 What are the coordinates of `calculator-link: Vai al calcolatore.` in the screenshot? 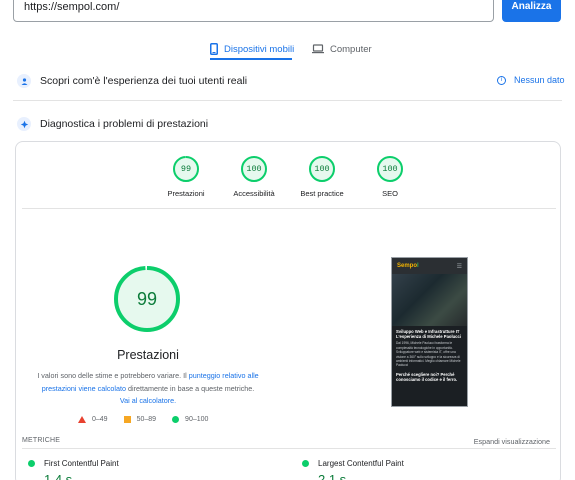 It's located at (148, 400).